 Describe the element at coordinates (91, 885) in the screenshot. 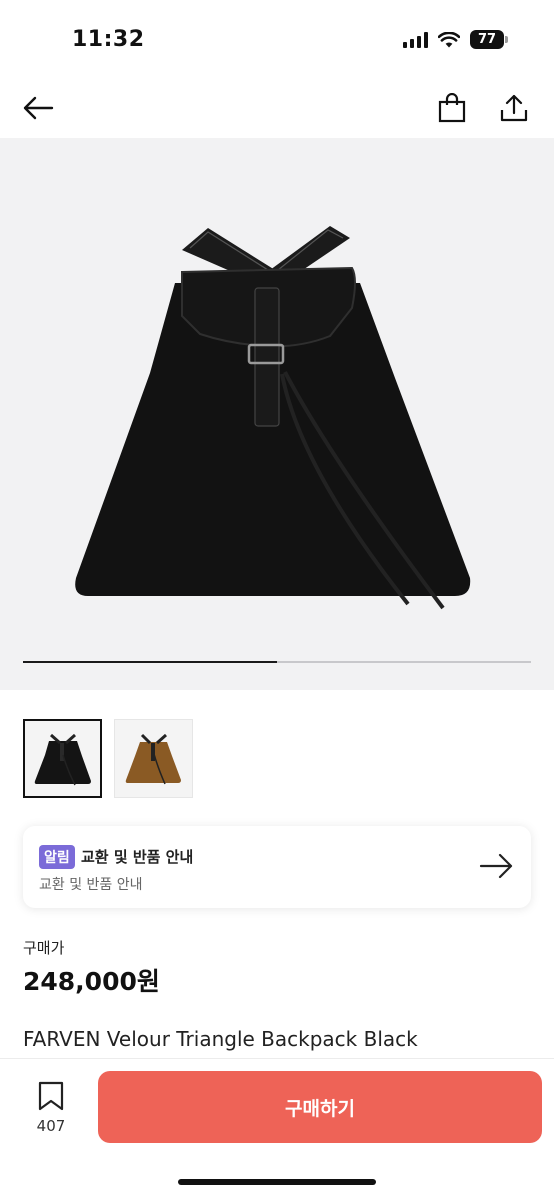

I see `notice-subtitle: 교환 및 반품 안내` at that location.